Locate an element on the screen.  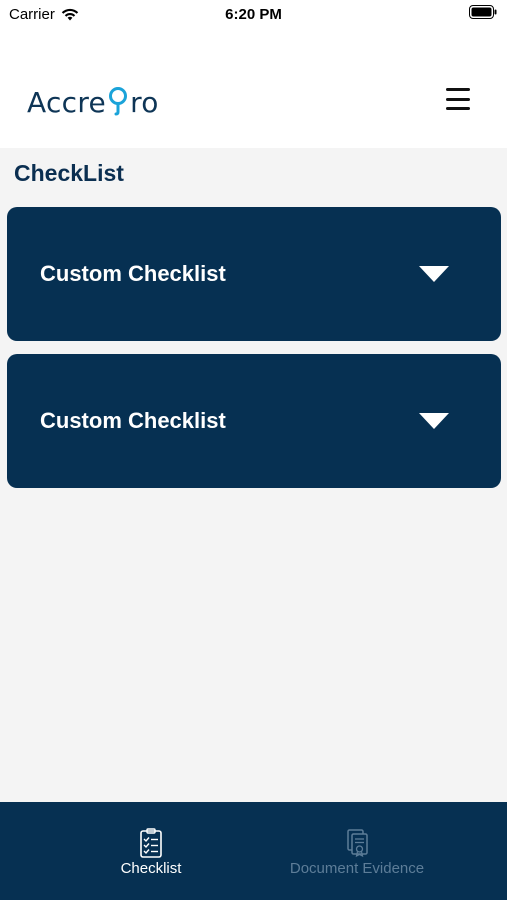
battery-icon is located at coordinates (483, 12).